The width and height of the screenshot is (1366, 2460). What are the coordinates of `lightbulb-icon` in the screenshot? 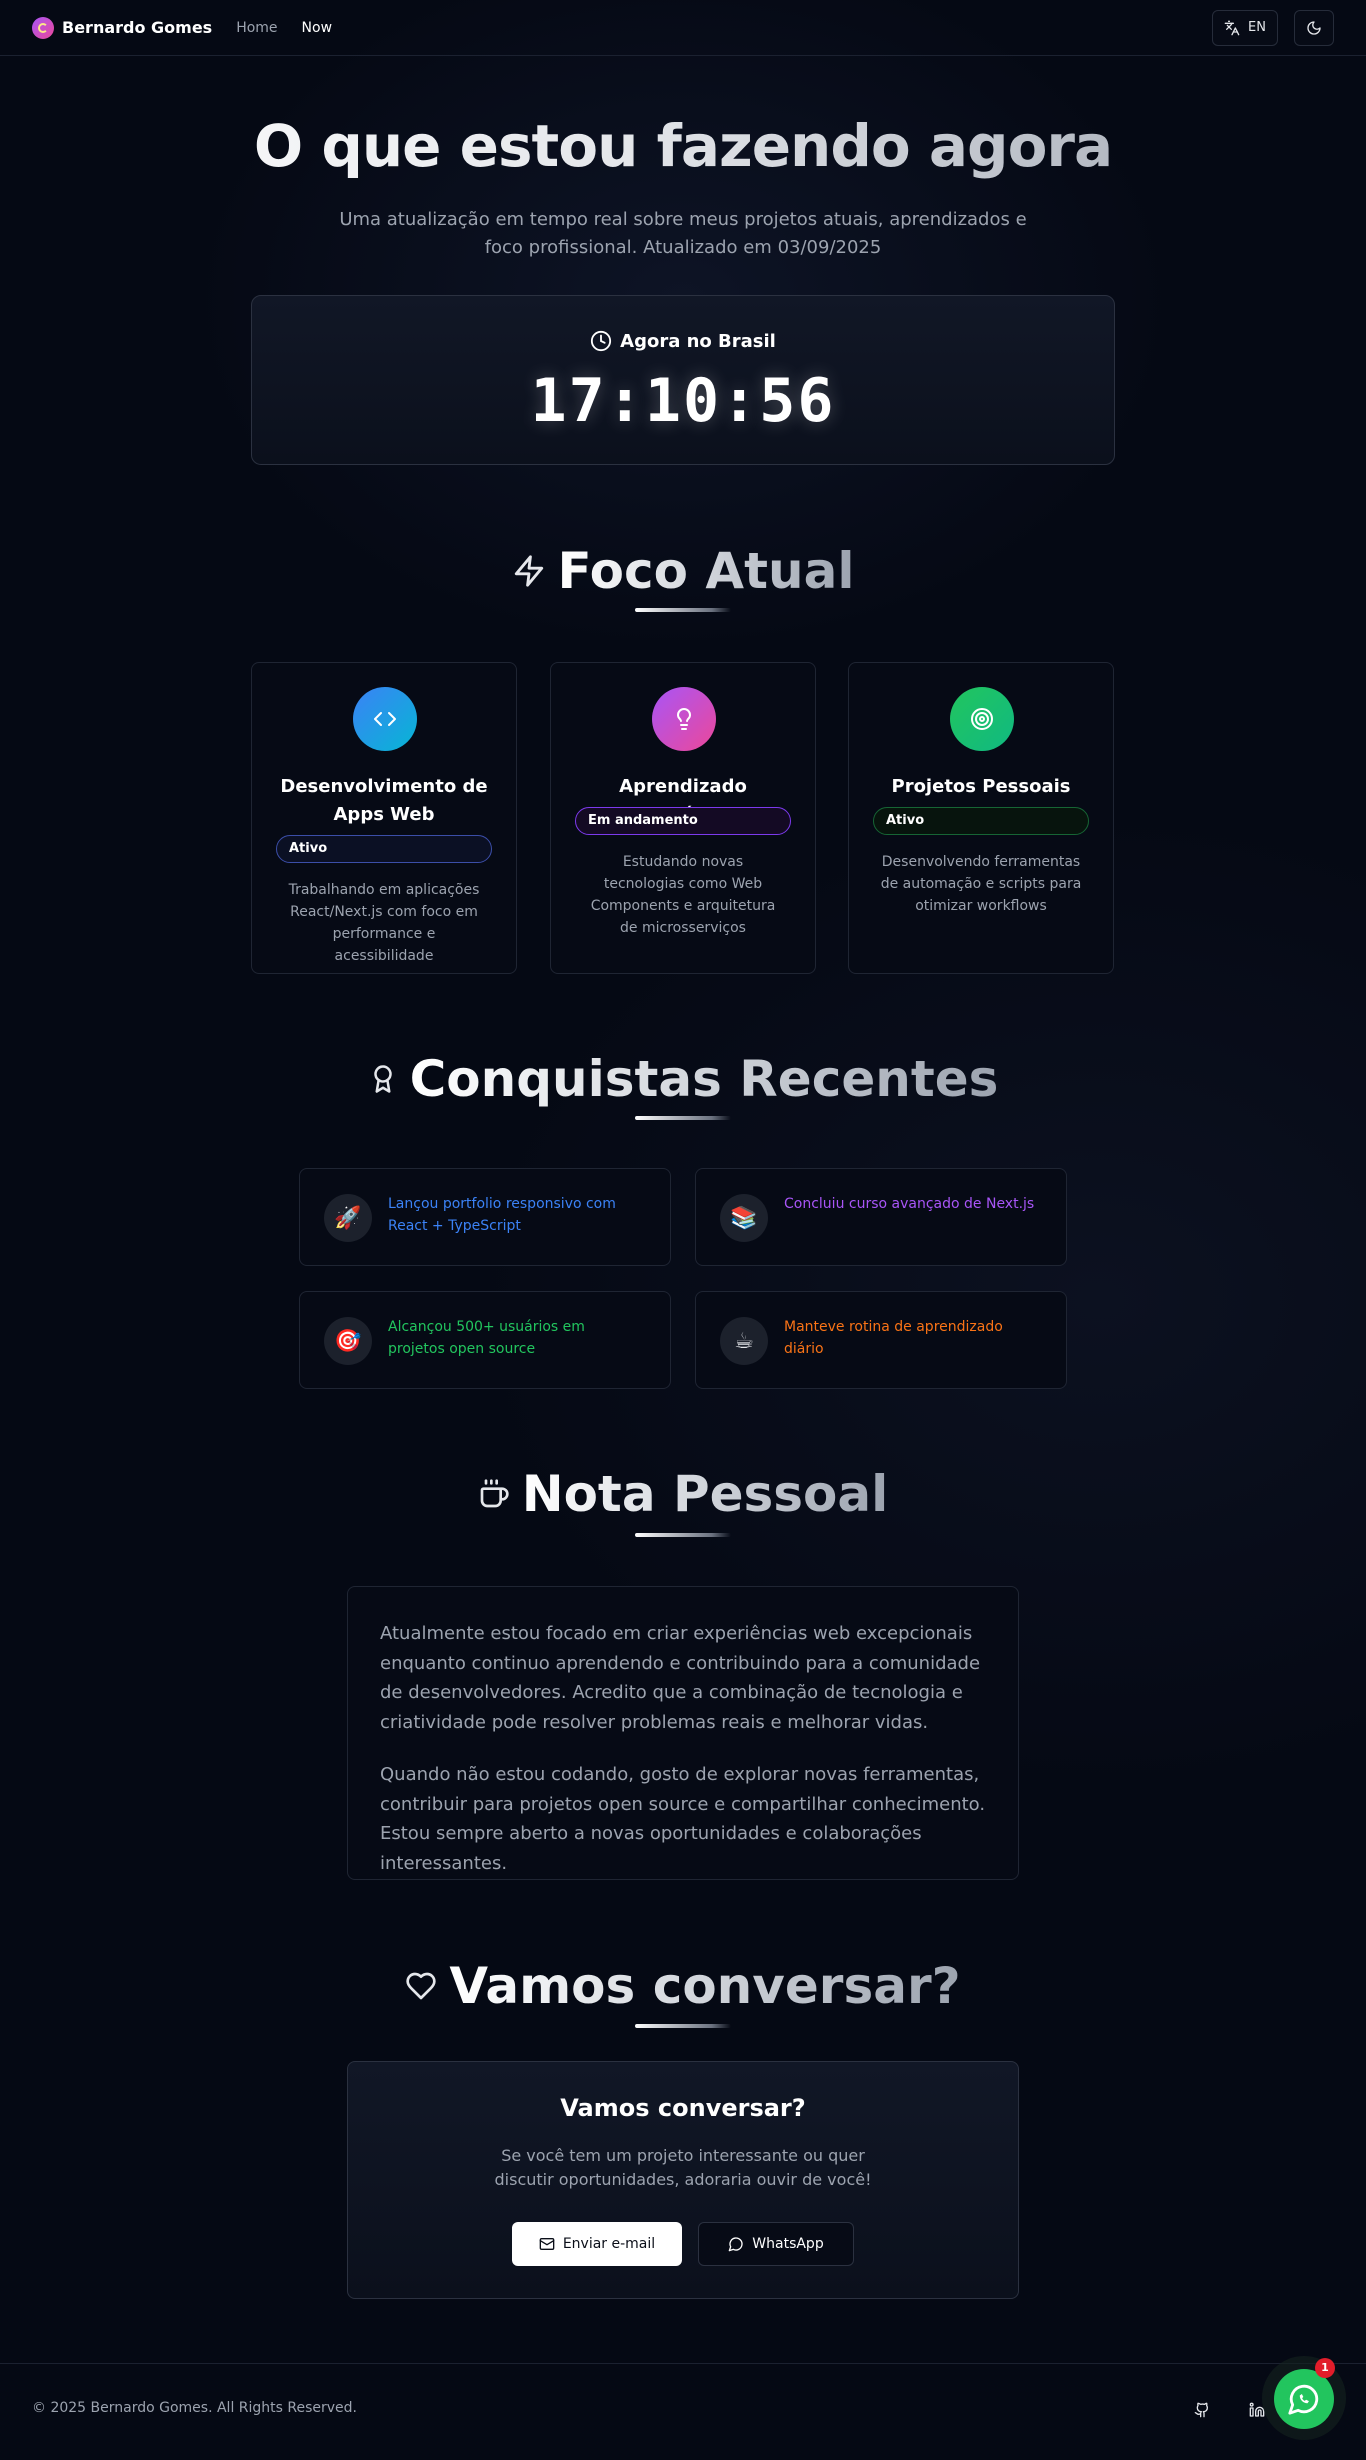 It's located at (684, 719).